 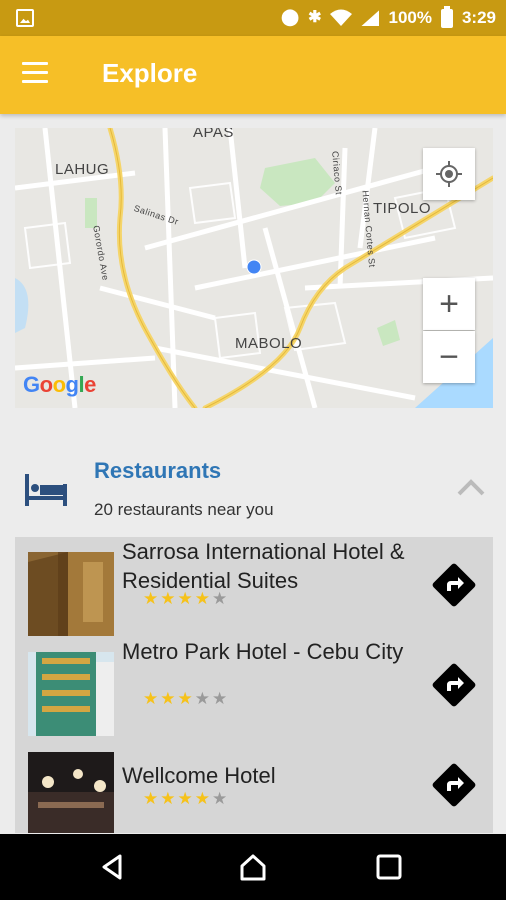 I want to click on list-item: Metro Park Hotel - Cebu City ★★★★★, so click(x=254, y=686).